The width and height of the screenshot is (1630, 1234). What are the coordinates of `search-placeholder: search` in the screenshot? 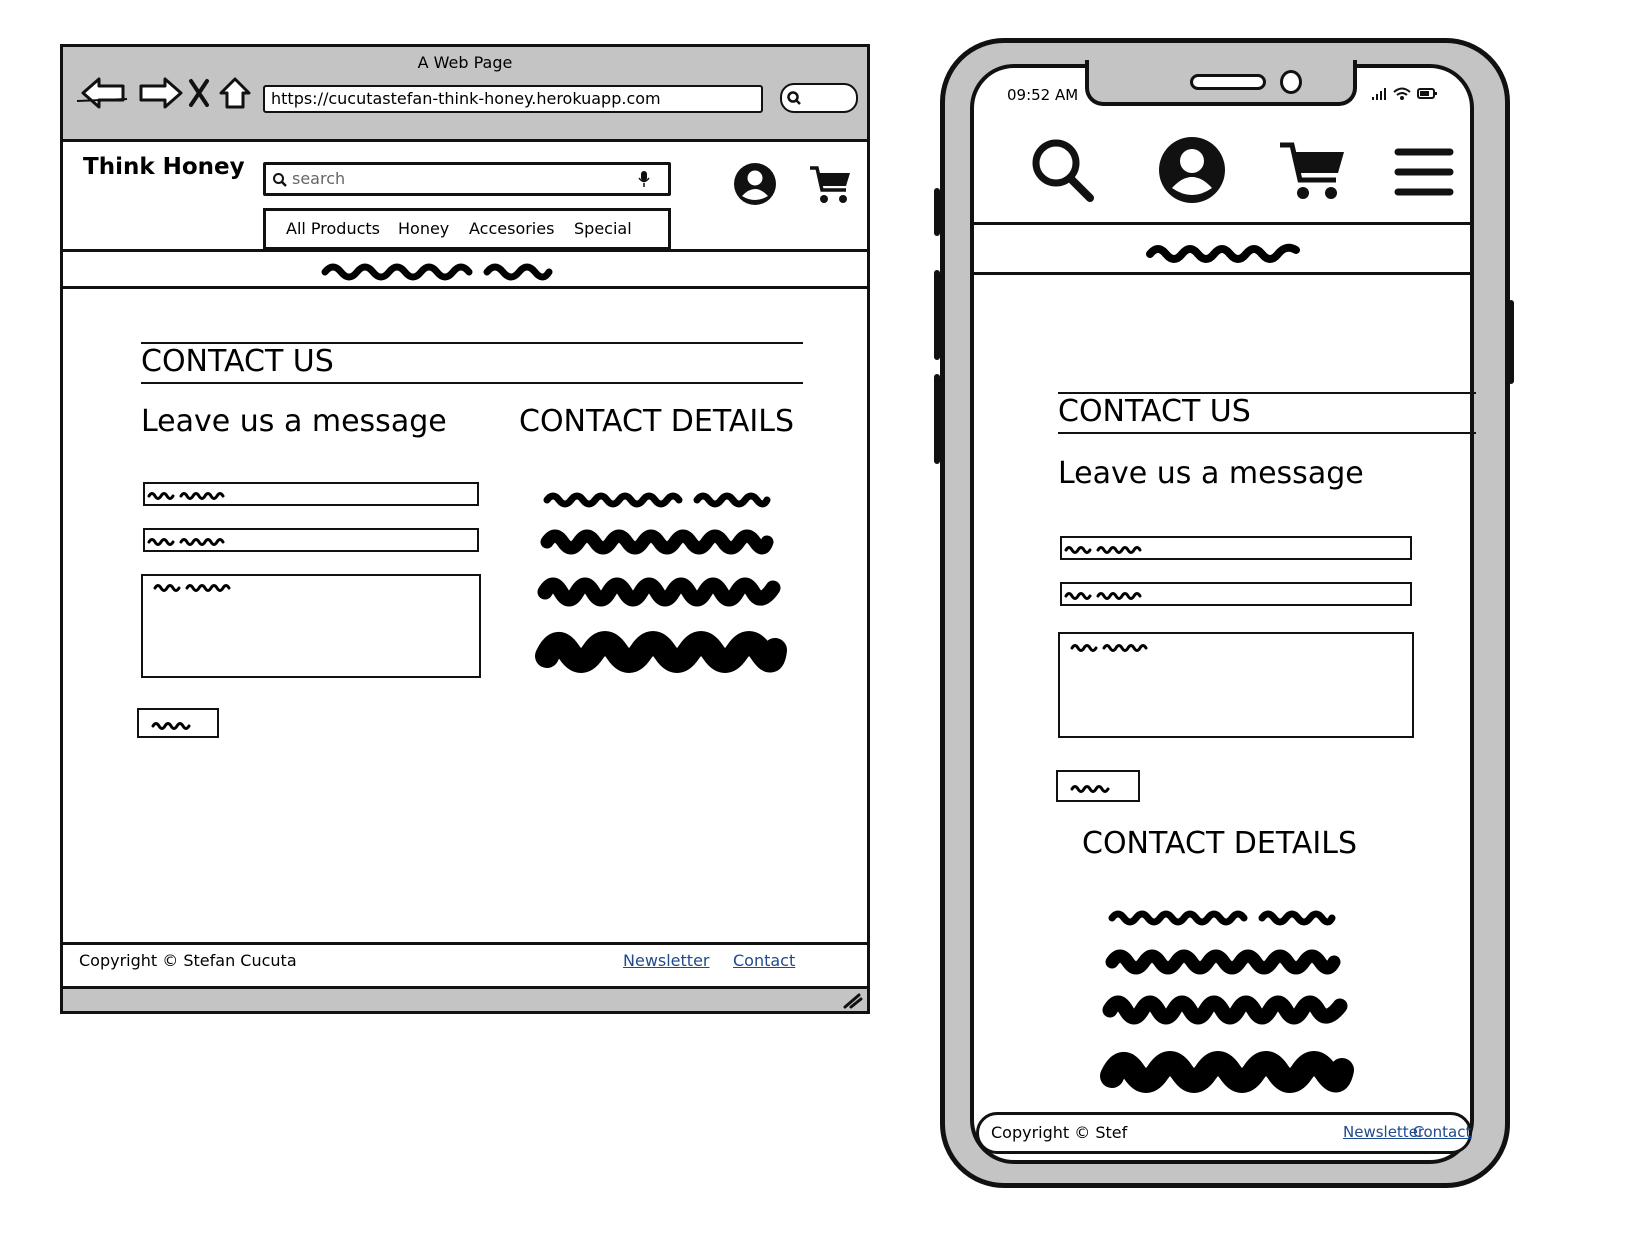 It's located at (319, 178).